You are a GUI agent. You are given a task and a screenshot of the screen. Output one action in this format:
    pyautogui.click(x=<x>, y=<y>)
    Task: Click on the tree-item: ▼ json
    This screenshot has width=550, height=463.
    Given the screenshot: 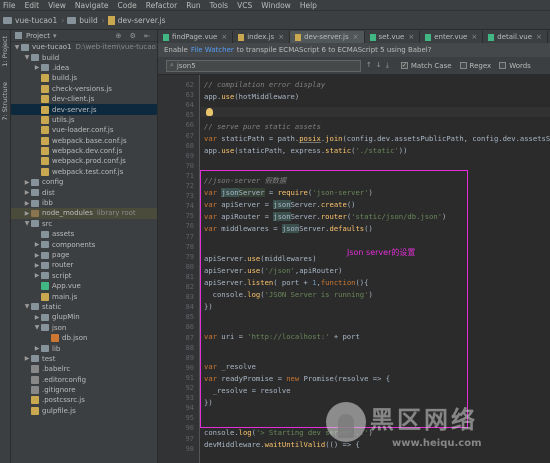 What is the action you would take?
    pyautogui.click(x=84, y=328)
    